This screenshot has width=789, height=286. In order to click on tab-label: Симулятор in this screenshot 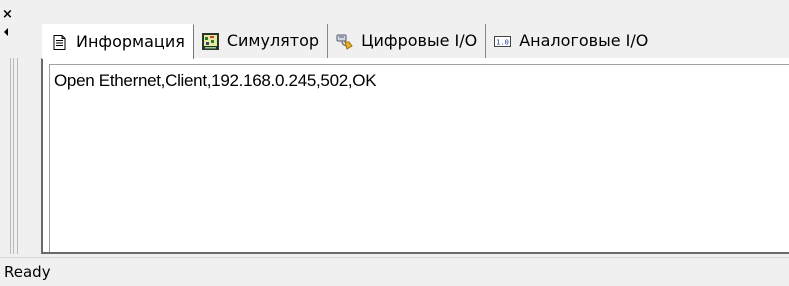, I will do `click(273, 40)`.